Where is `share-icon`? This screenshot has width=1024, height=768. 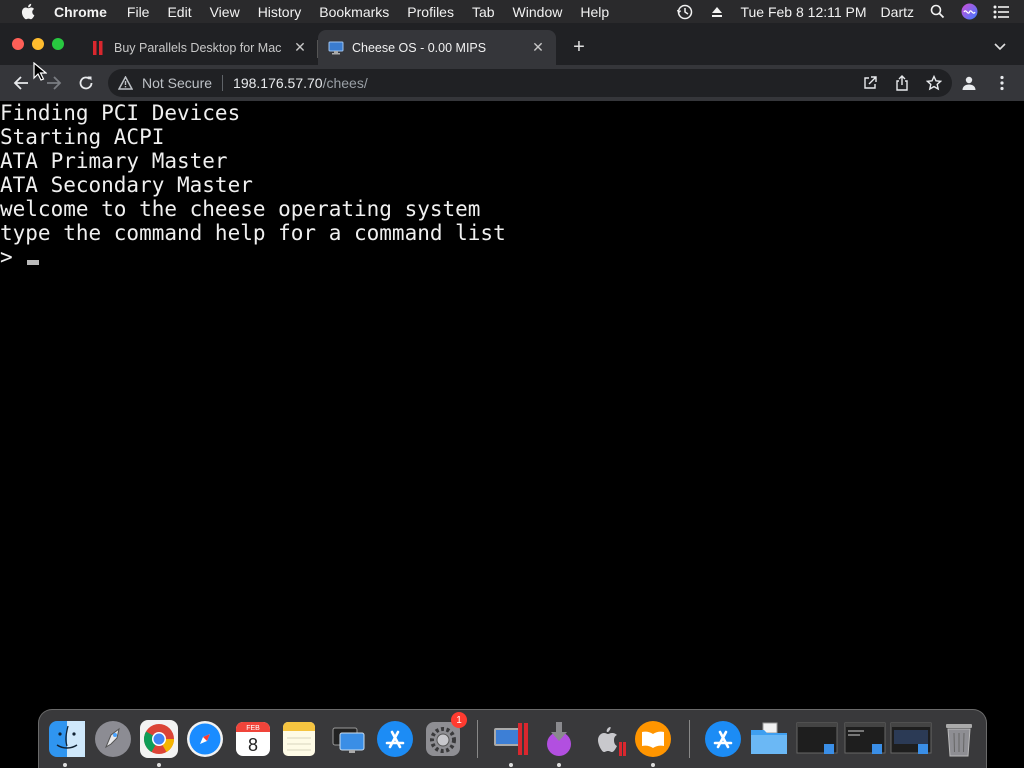
share-icon is located at coordinates (902, 83).